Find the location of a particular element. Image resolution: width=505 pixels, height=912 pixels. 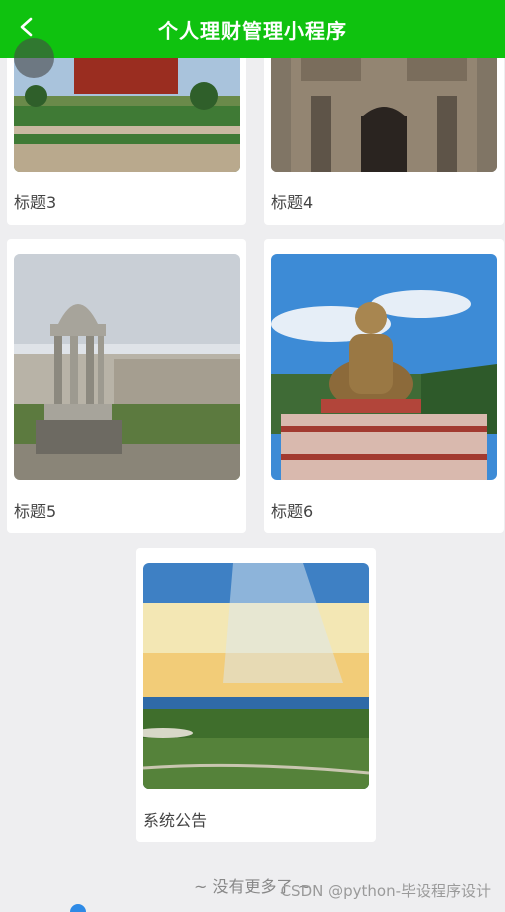

card-title: 标题4 is located at coordinates (292, 202).